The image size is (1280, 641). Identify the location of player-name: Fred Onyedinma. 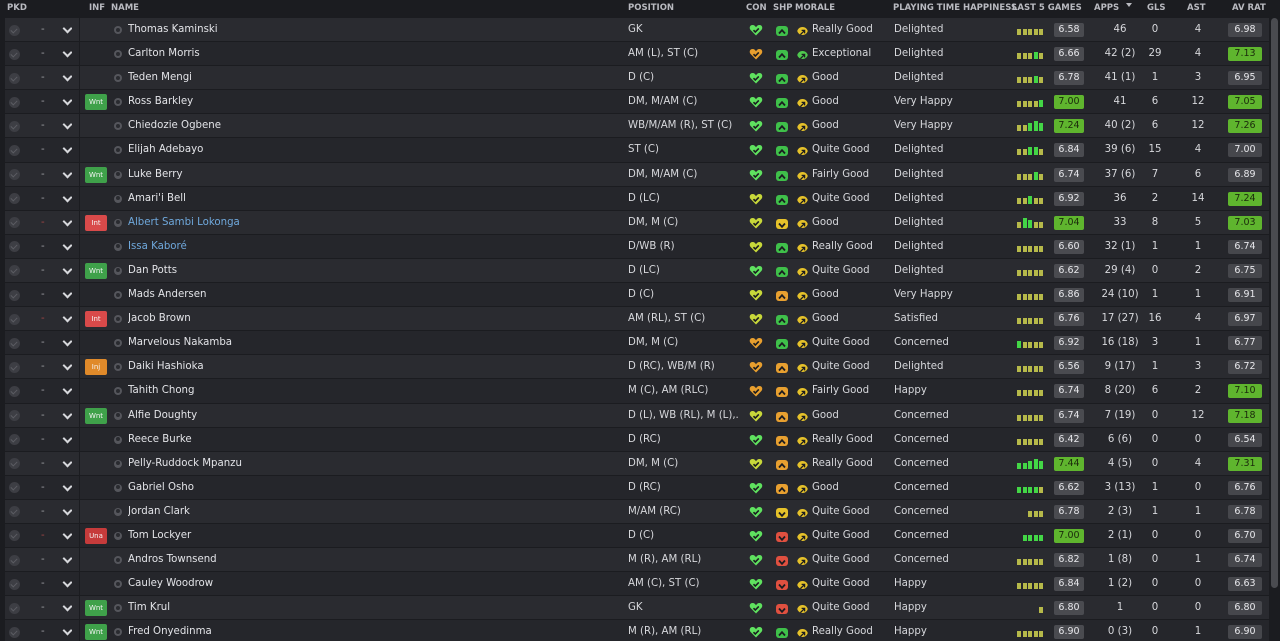
(228, 630).